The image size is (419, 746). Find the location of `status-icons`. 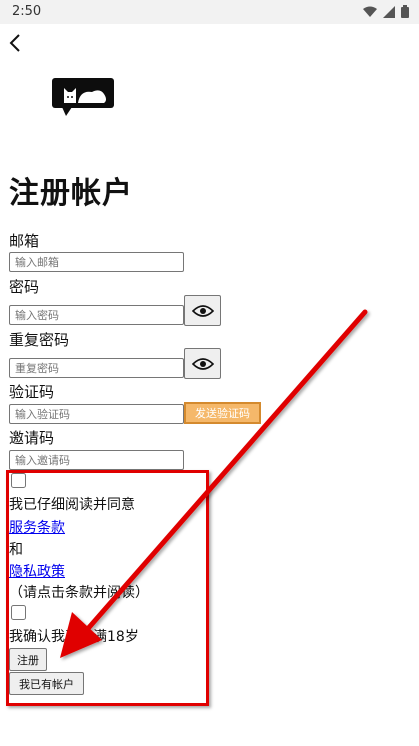

status-icons is located at coordinates (386, 11).